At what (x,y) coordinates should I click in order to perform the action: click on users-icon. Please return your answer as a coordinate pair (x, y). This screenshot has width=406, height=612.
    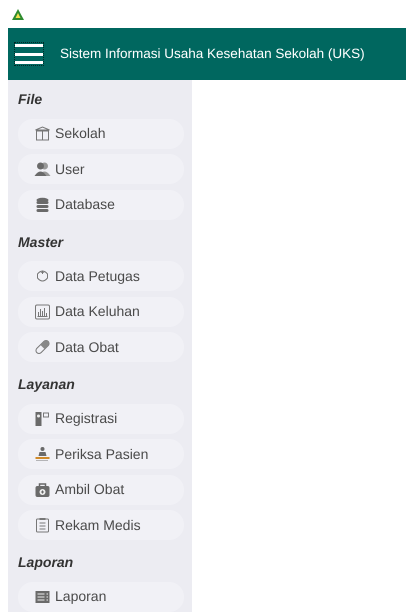
    Looking at the image, I should click on (42, 169).